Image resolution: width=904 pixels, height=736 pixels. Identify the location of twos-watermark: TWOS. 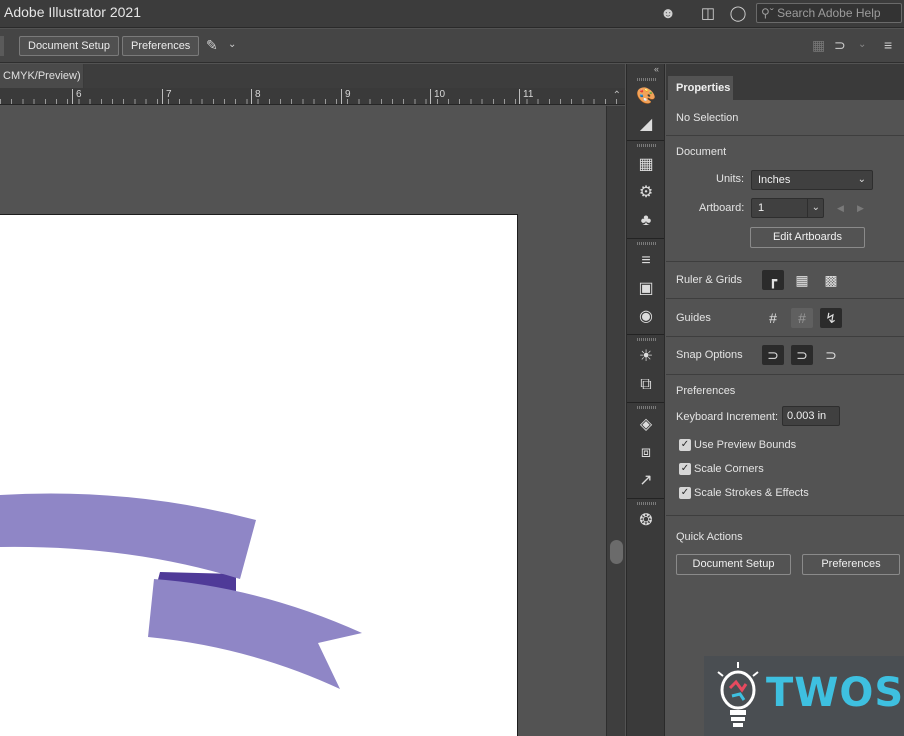
(804, 696).